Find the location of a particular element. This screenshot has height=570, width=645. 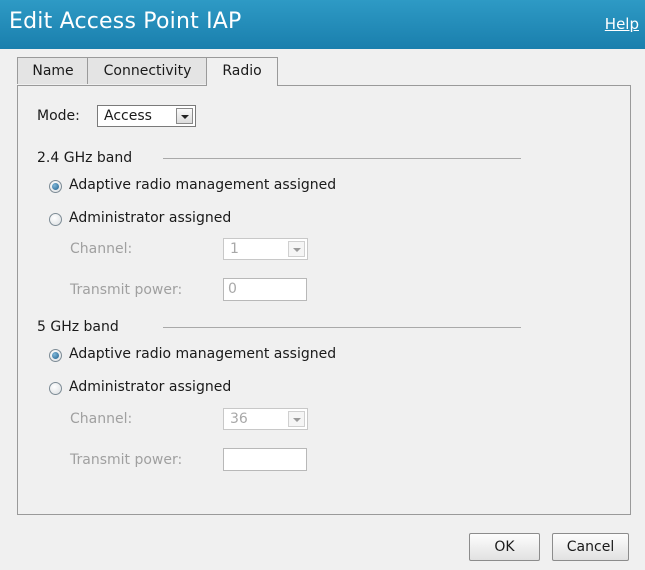

band-5-divider is located at coordinates (342, 327).